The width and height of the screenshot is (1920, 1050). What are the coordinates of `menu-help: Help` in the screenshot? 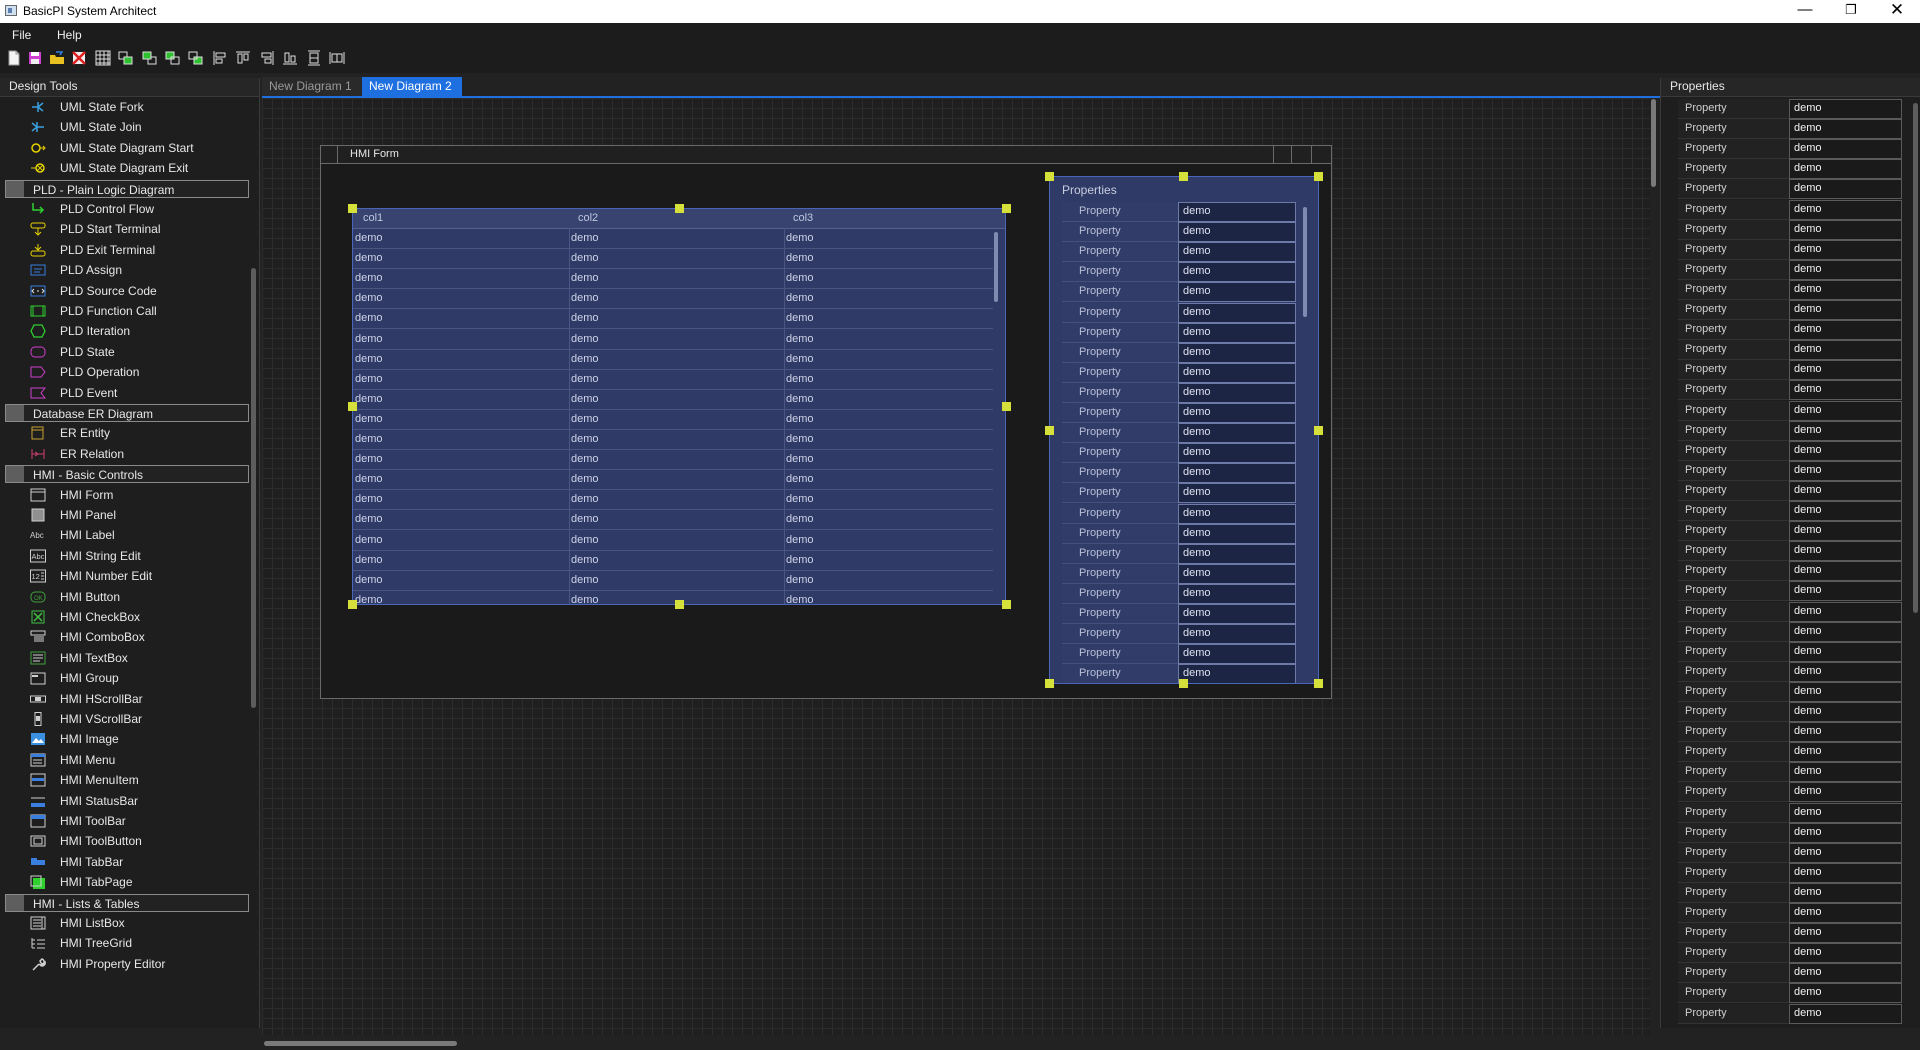 It's located at (69, 35).